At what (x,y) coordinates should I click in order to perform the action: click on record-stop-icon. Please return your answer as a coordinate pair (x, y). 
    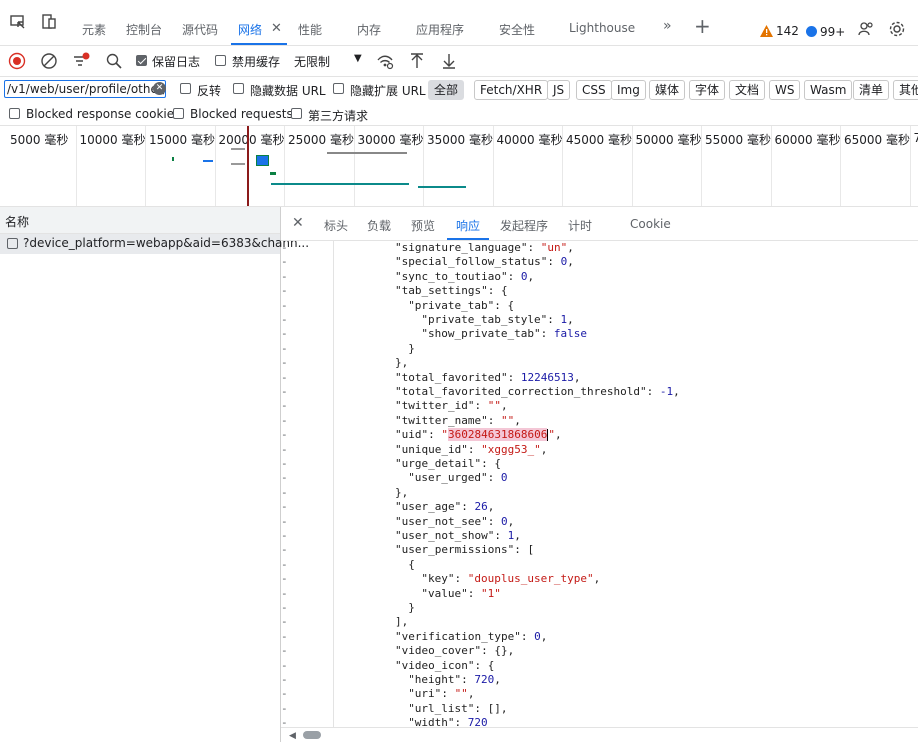
    Looking at the image, I should click on (17, 61).